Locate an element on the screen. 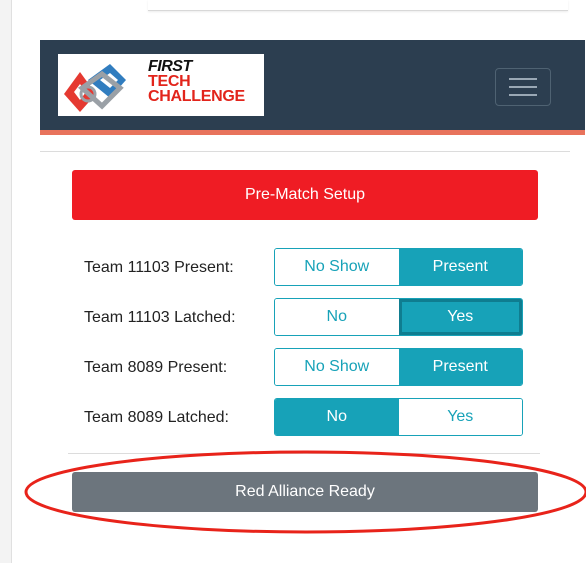  logo-first-text: FIRST is located at coordinates (170, 66).